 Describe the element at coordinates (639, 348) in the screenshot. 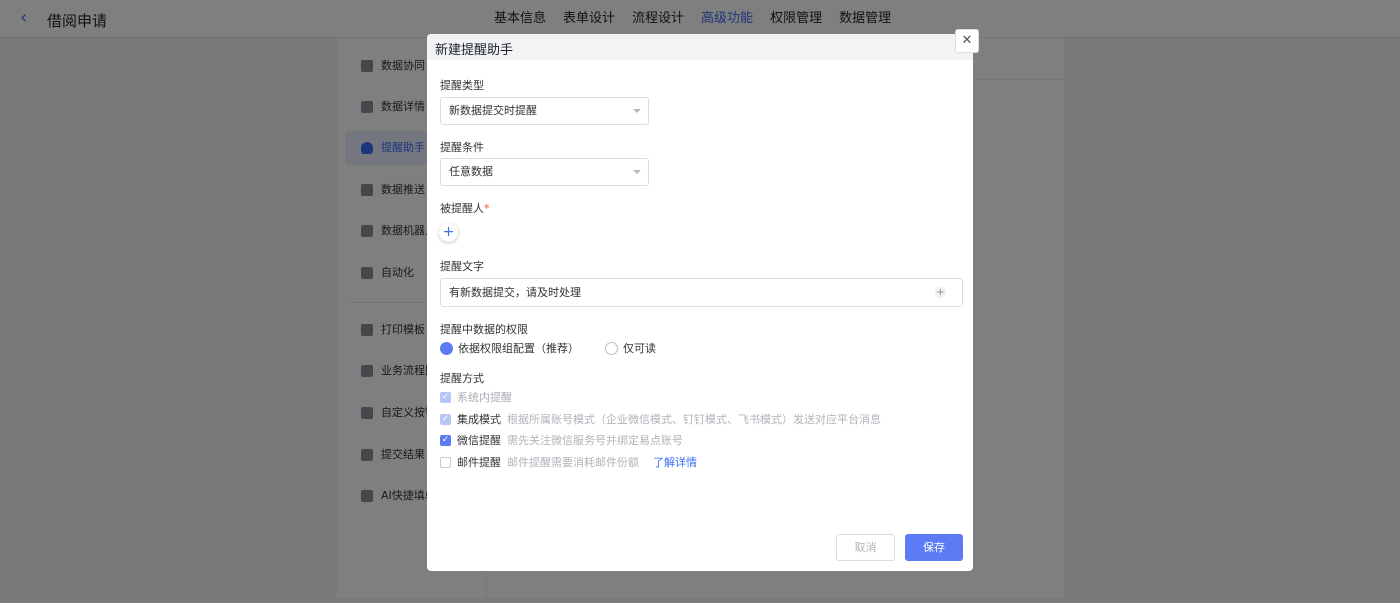

I see `permission-option-label: 仅可读` at that location.